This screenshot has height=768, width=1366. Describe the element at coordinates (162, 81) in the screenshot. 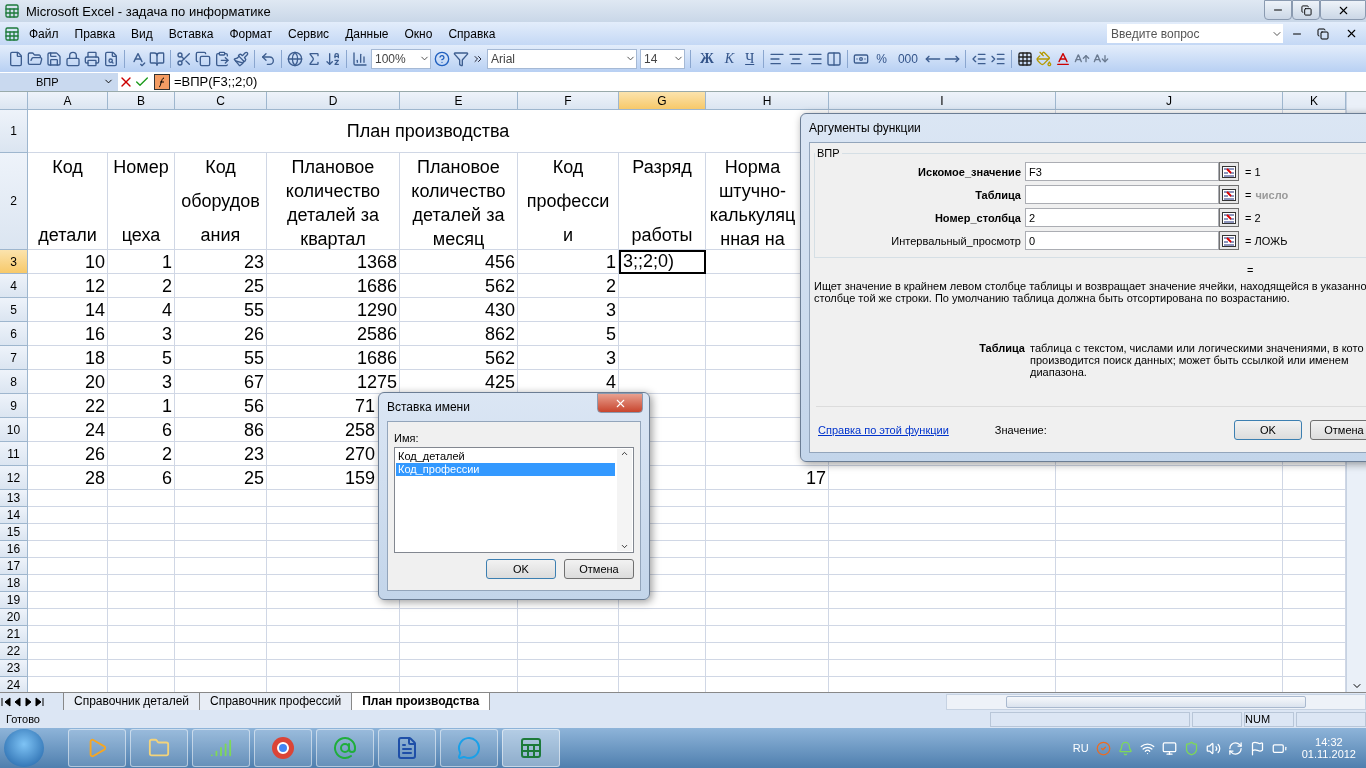

I see `function-icon` at that location.